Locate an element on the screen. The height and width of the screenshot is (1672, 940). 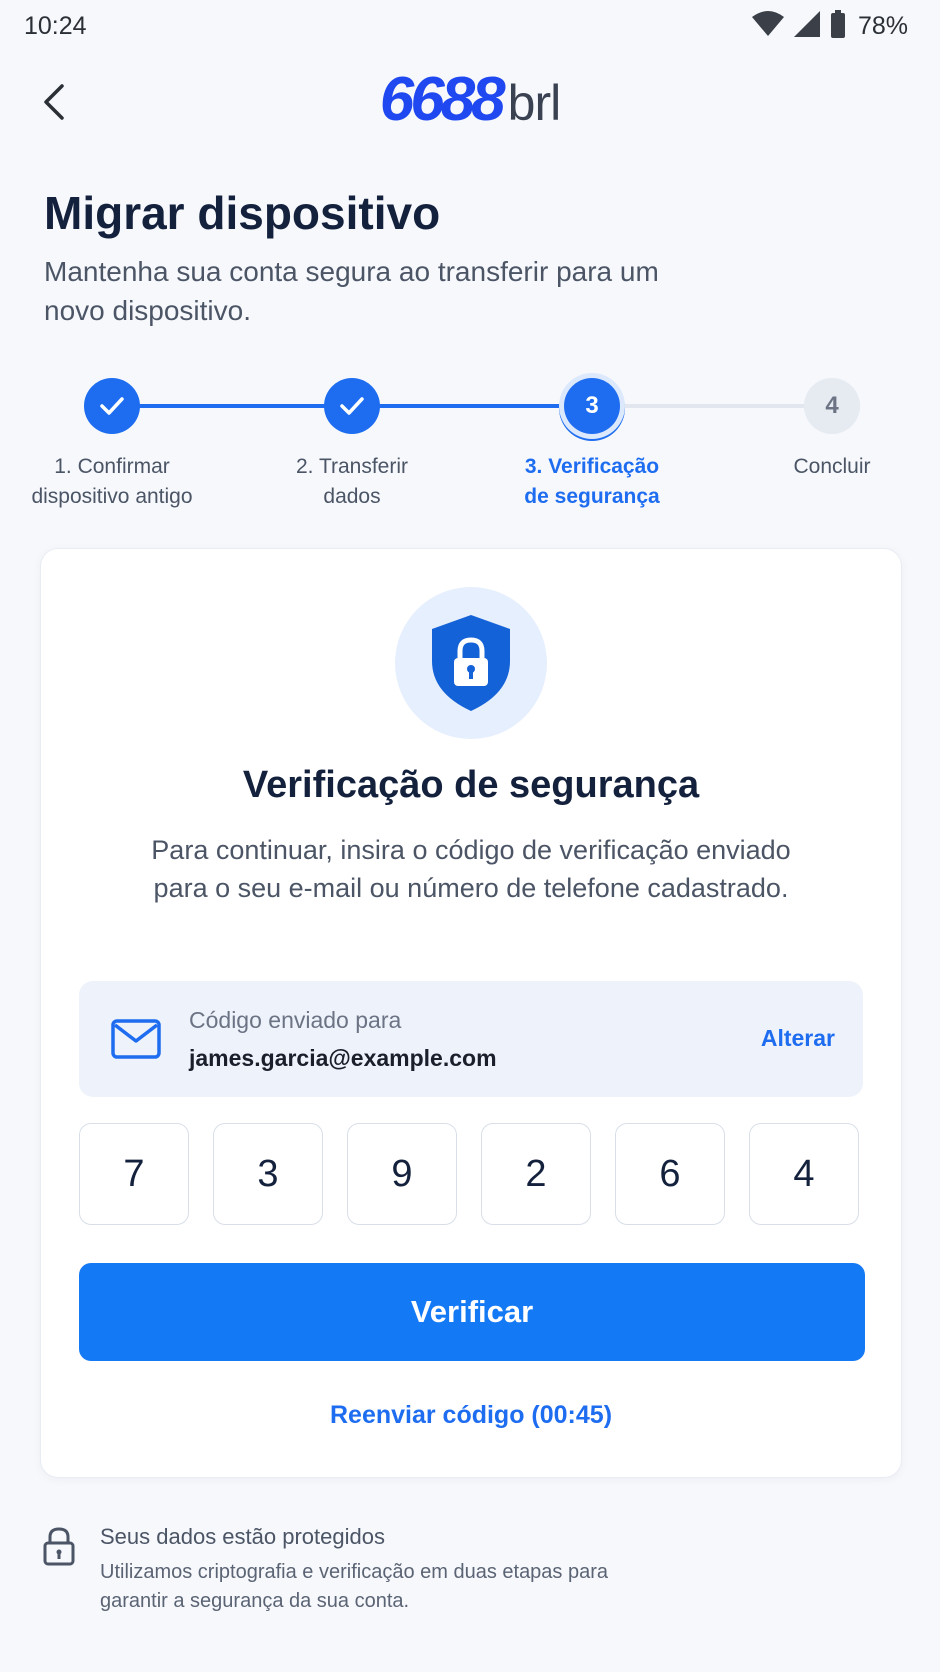
verification-code-inputs: 7 3 9 2 6 4 is located at coordinates (472, 1175).